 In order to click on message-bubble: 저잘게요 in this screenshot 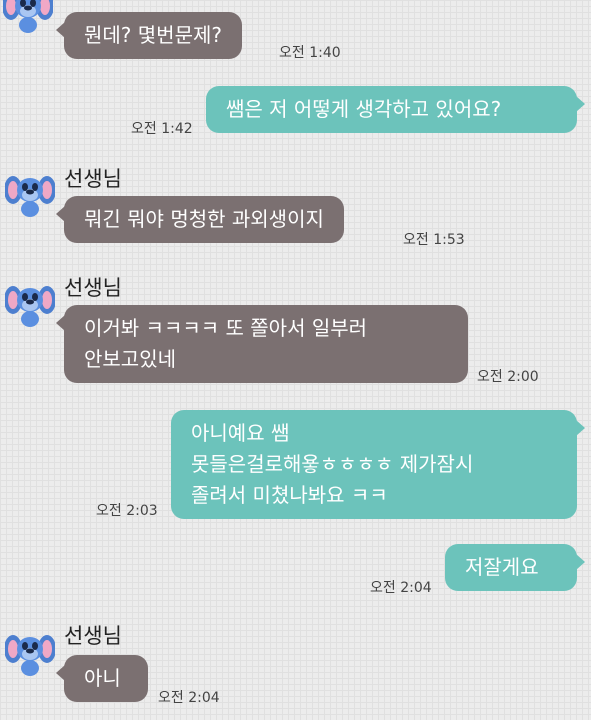, I will do `click(515, 567)`.